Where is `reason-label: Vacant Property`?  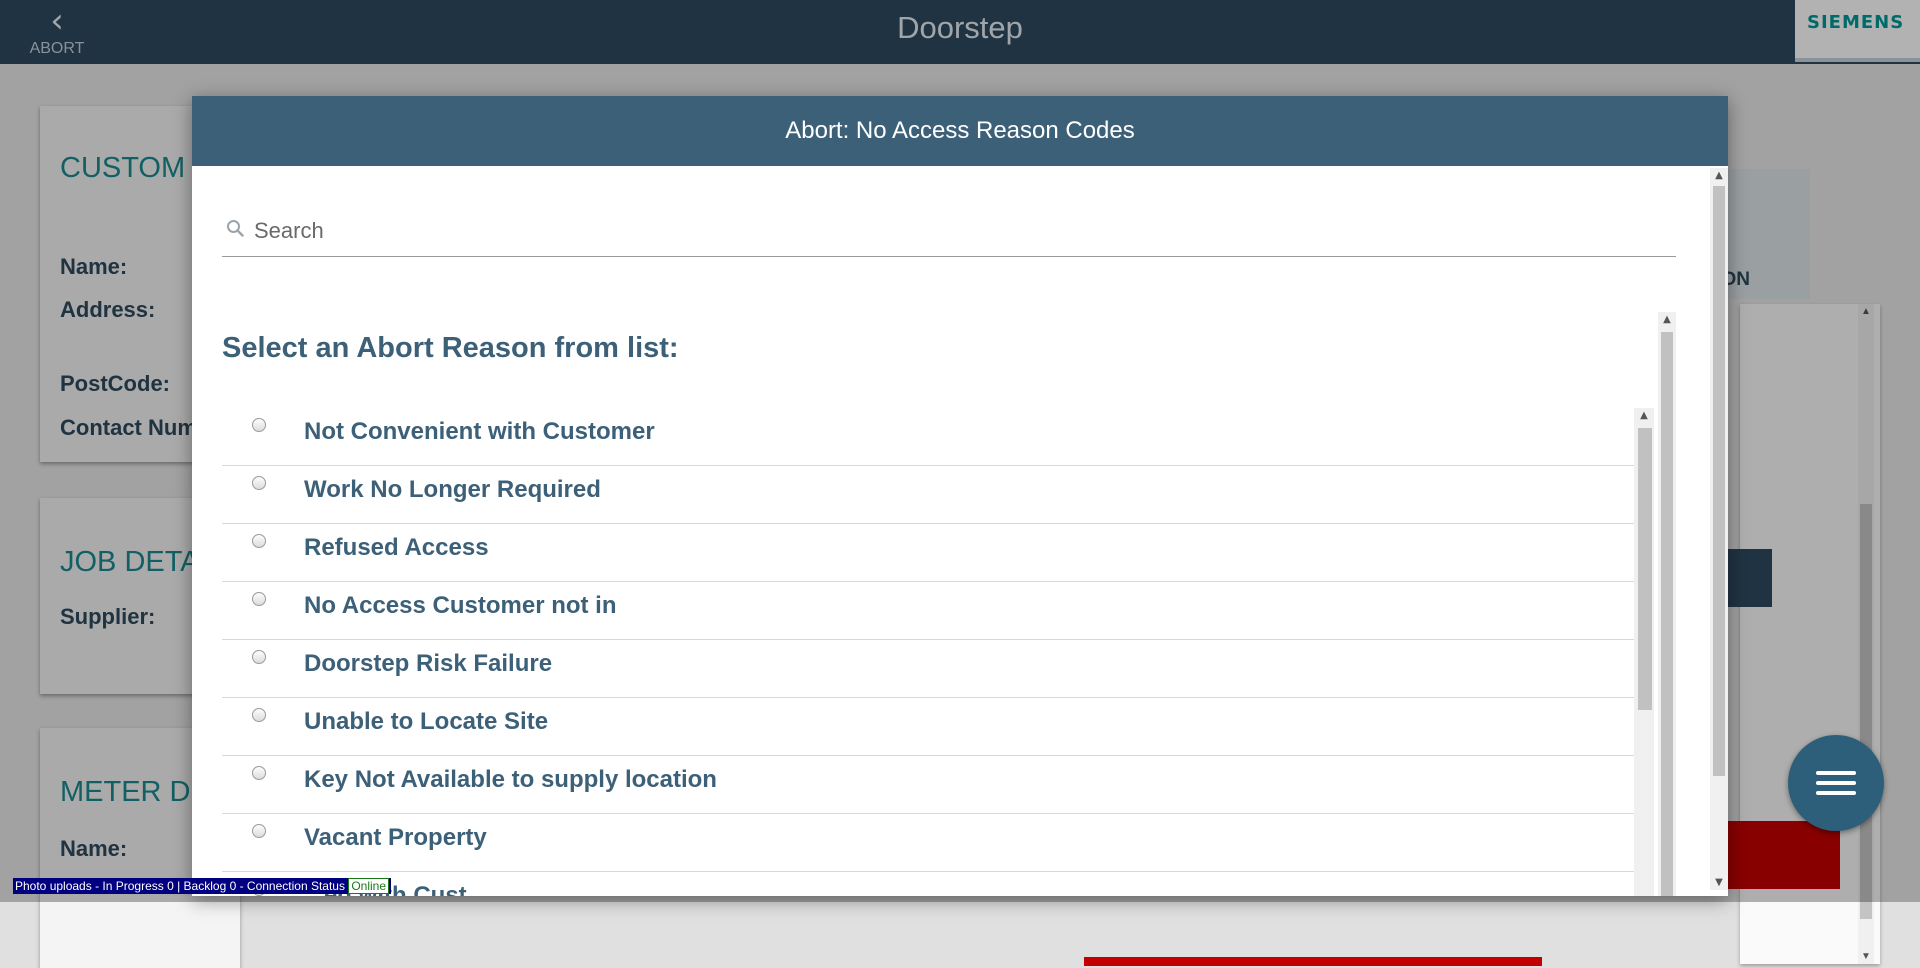
reason-label: Vacant Property is located at coordinates (395, 837).